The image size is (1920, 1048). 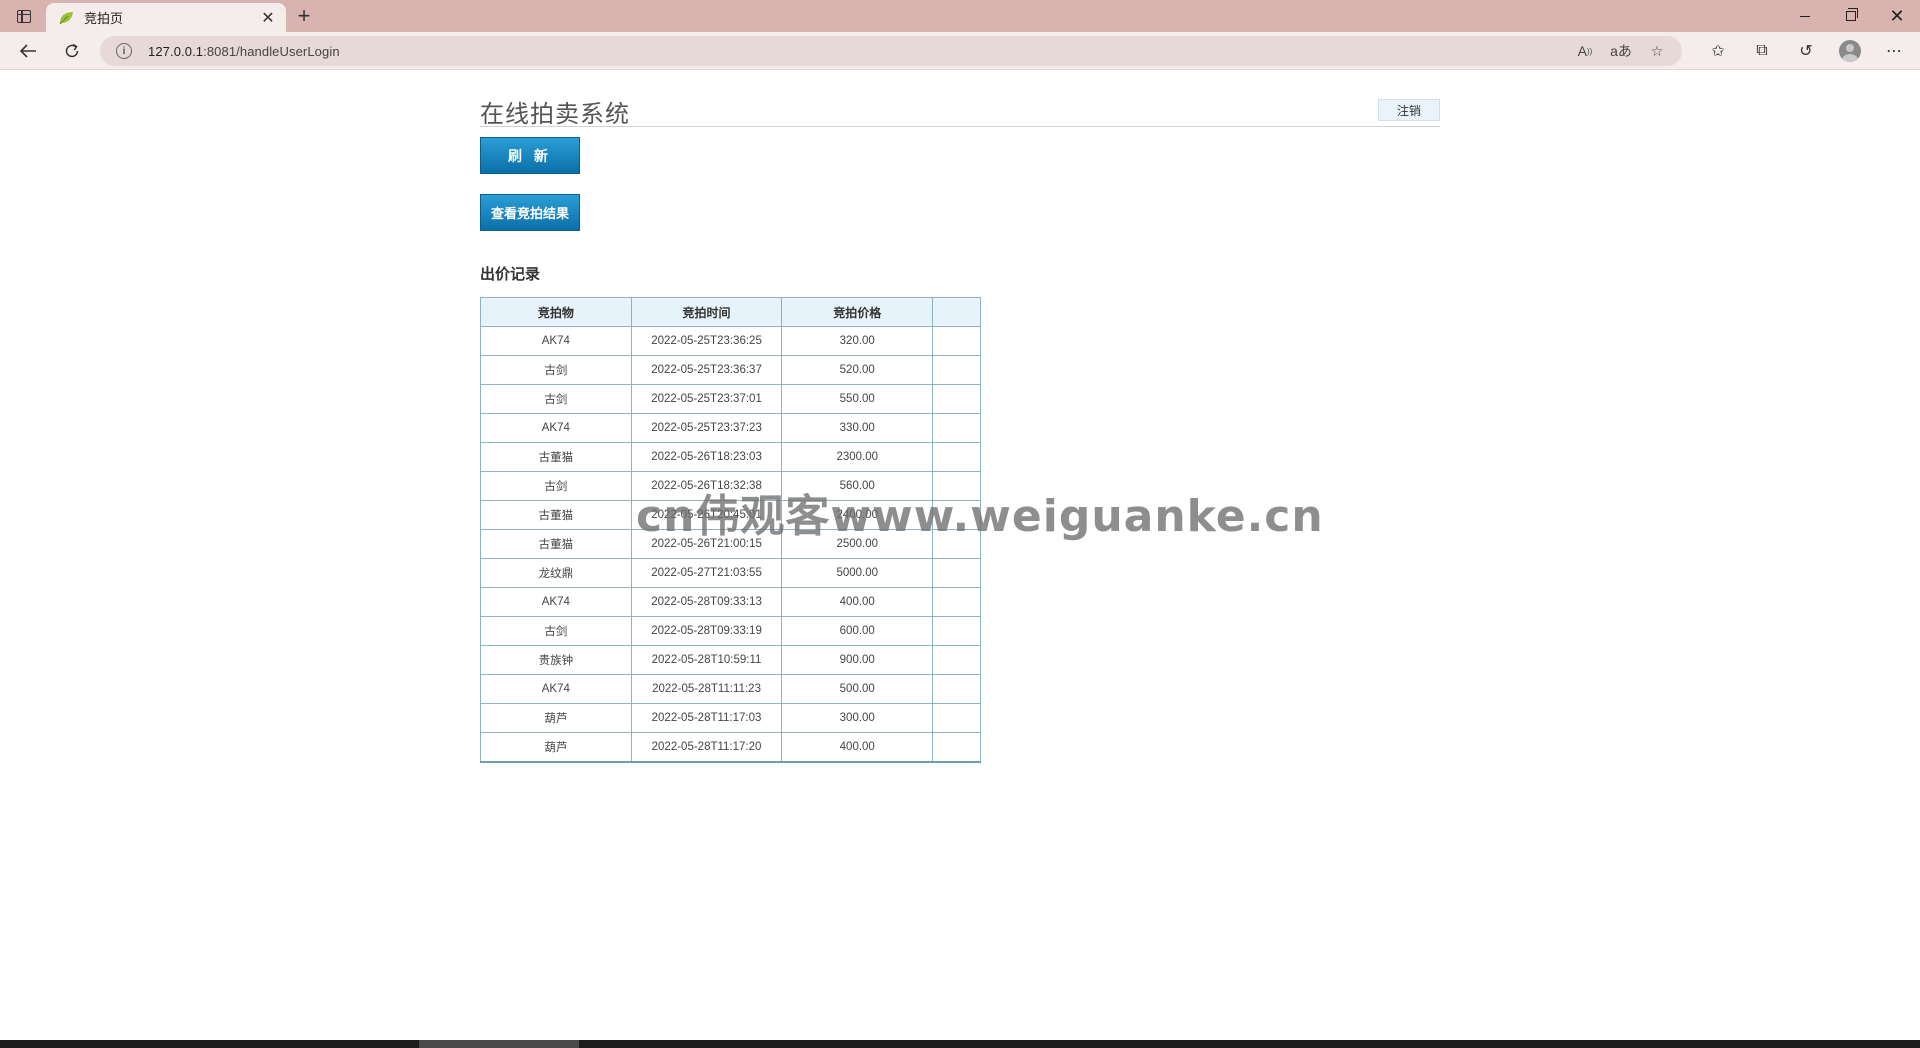 I want to click on header-time: 竞拍时间, so click(x=706, y=312).